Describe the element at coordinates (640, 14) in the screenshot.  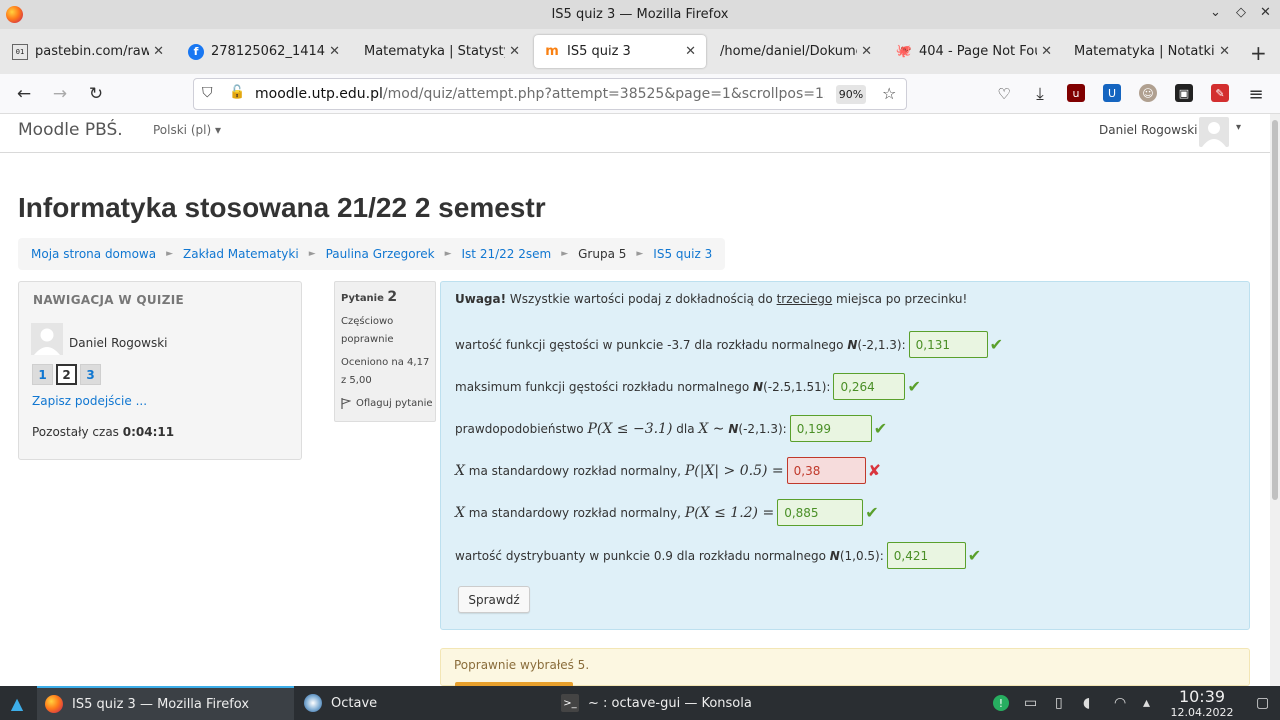
I see `window-titlebar: IS5 quiz 3 — Mozilla Firefox ⌄ ◇ ✕` at that location.